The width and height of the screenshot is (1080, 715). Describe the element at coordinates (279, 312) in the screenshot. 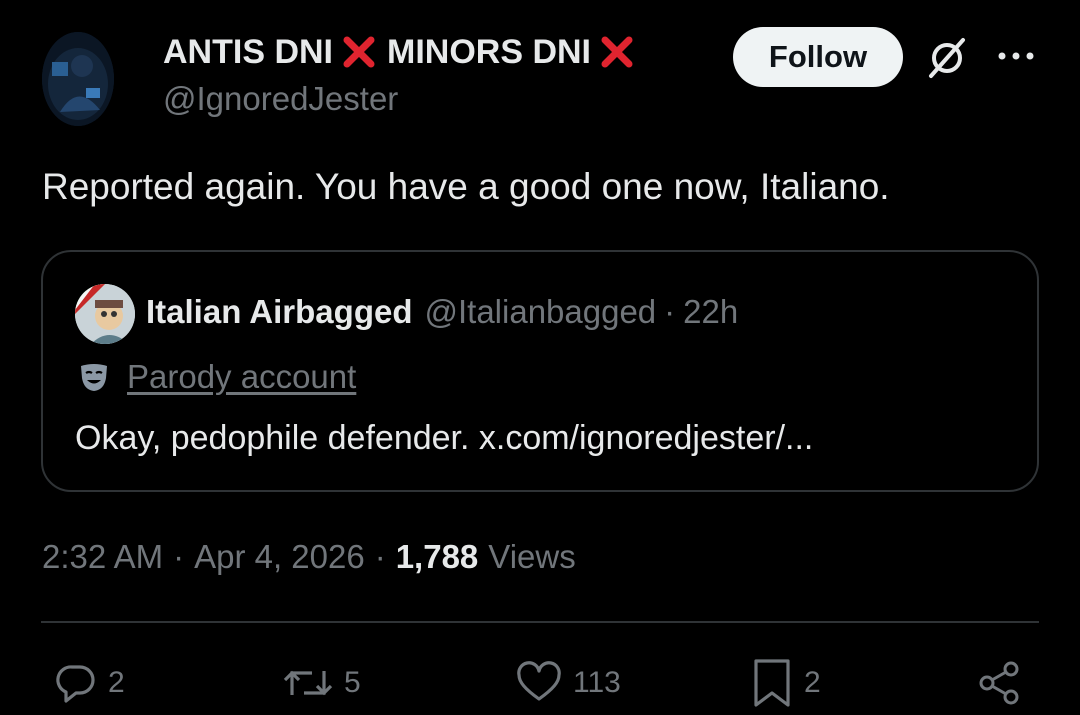

I see `quoted-author-name: Italian Airbagged` at that location.